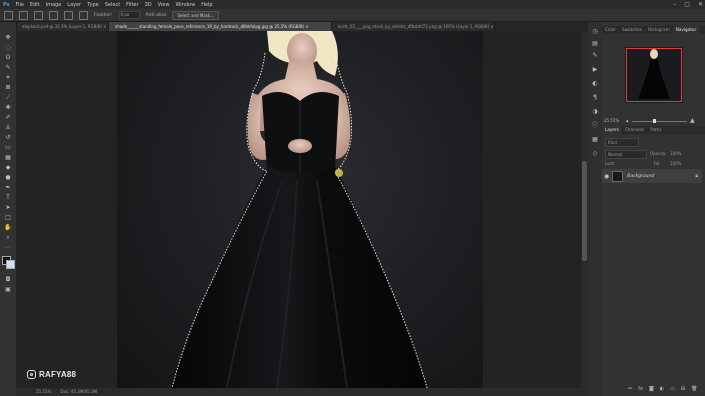 The height and width of the screenshot is (396, 705). What do you see at coordinates (8, 117) in the screenshot?
I see `brush-tool-icon: ✐` at bounding box center [8, 117].